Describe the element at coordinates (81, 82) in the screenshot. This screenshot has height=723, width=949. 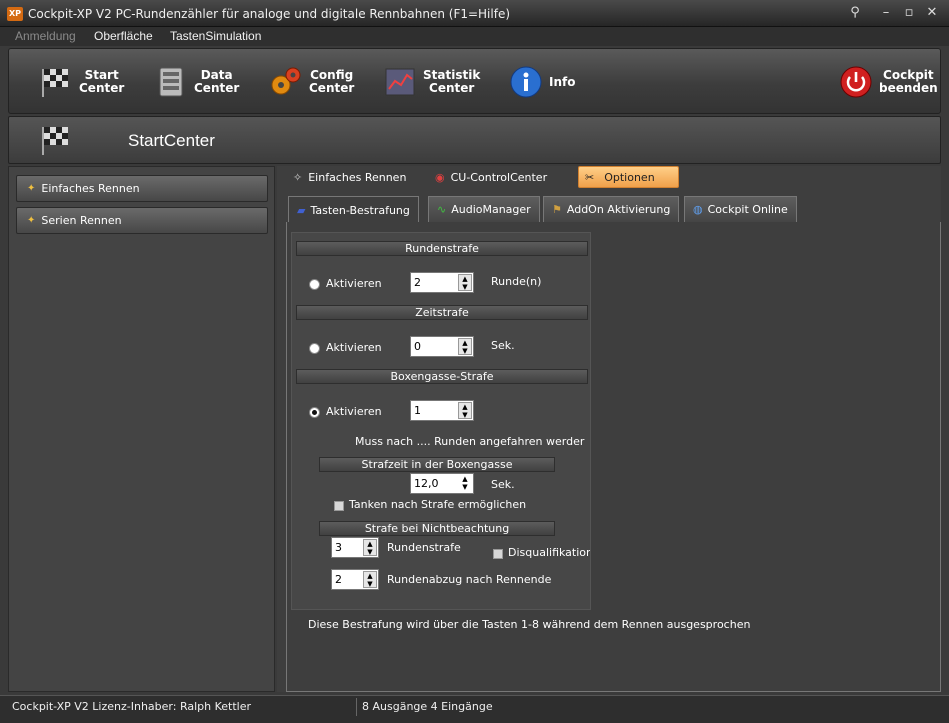
I see `start-center-button: Start Center` at that location.